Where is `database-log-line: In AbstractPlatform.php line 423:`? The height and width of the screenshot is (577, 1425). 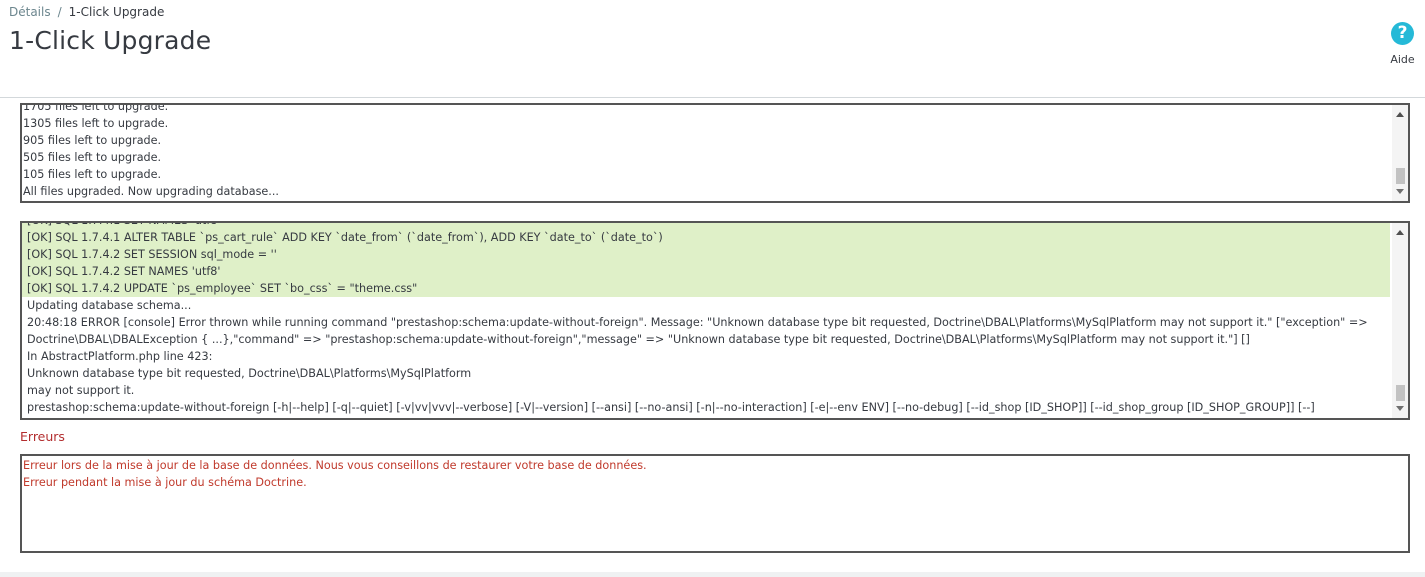
database-log-line: In AbstractPlatform.php line 423: is located at coordinates (120, 356).